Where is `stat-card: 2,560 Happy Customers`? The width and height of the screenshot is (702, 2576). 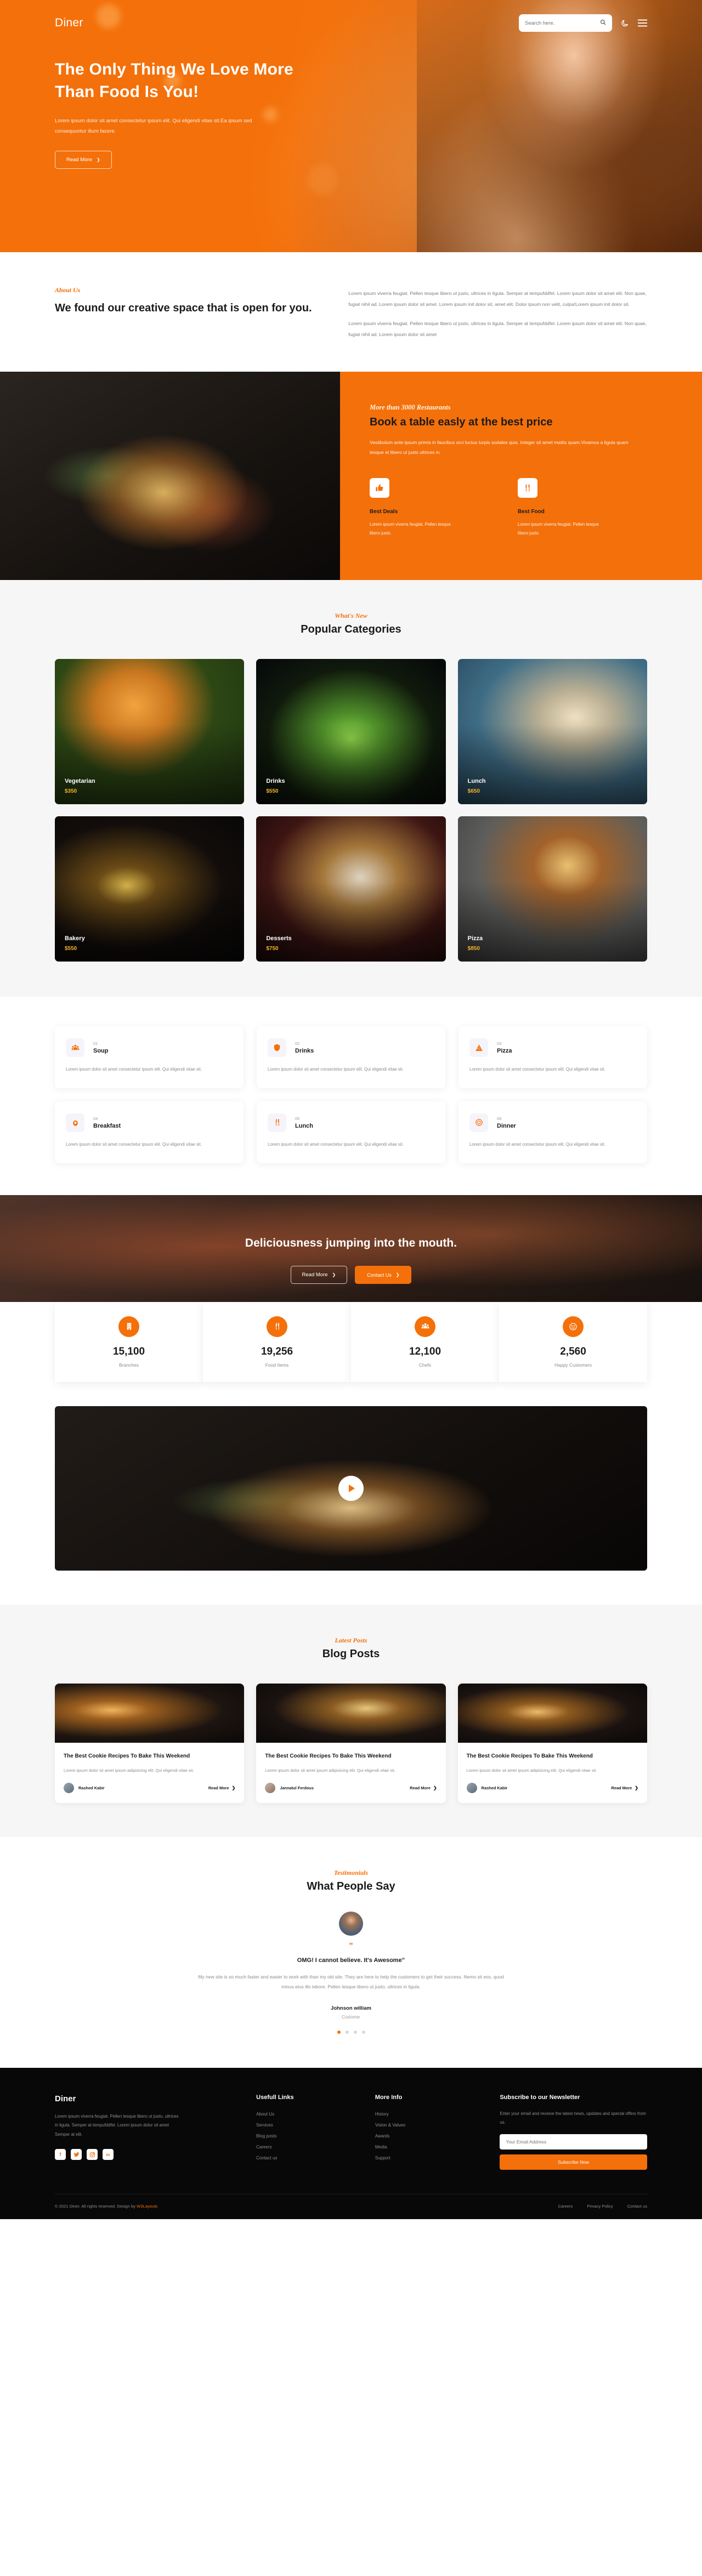
stat-card: 2,560 Happy Customers is located at coordinates (573, 1341).